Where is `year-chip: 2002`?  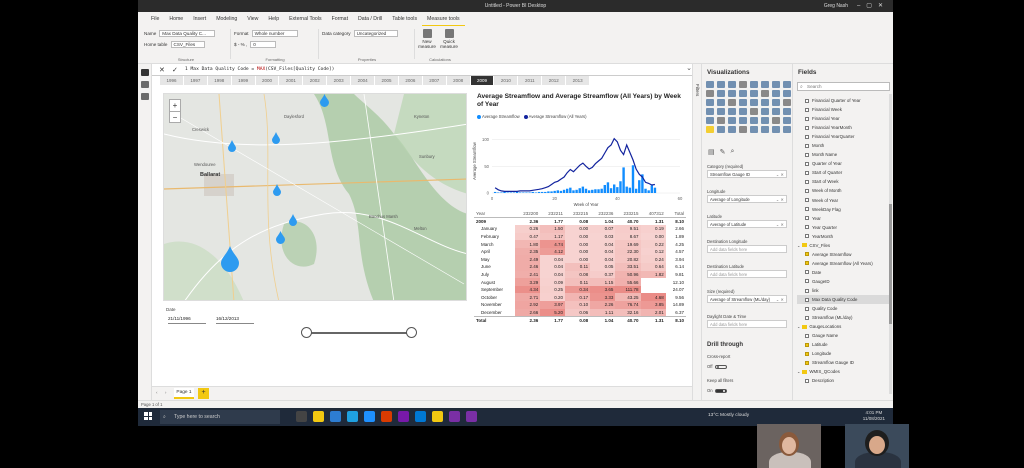 year-chip: 2002 is located at coordinates (315, 80).